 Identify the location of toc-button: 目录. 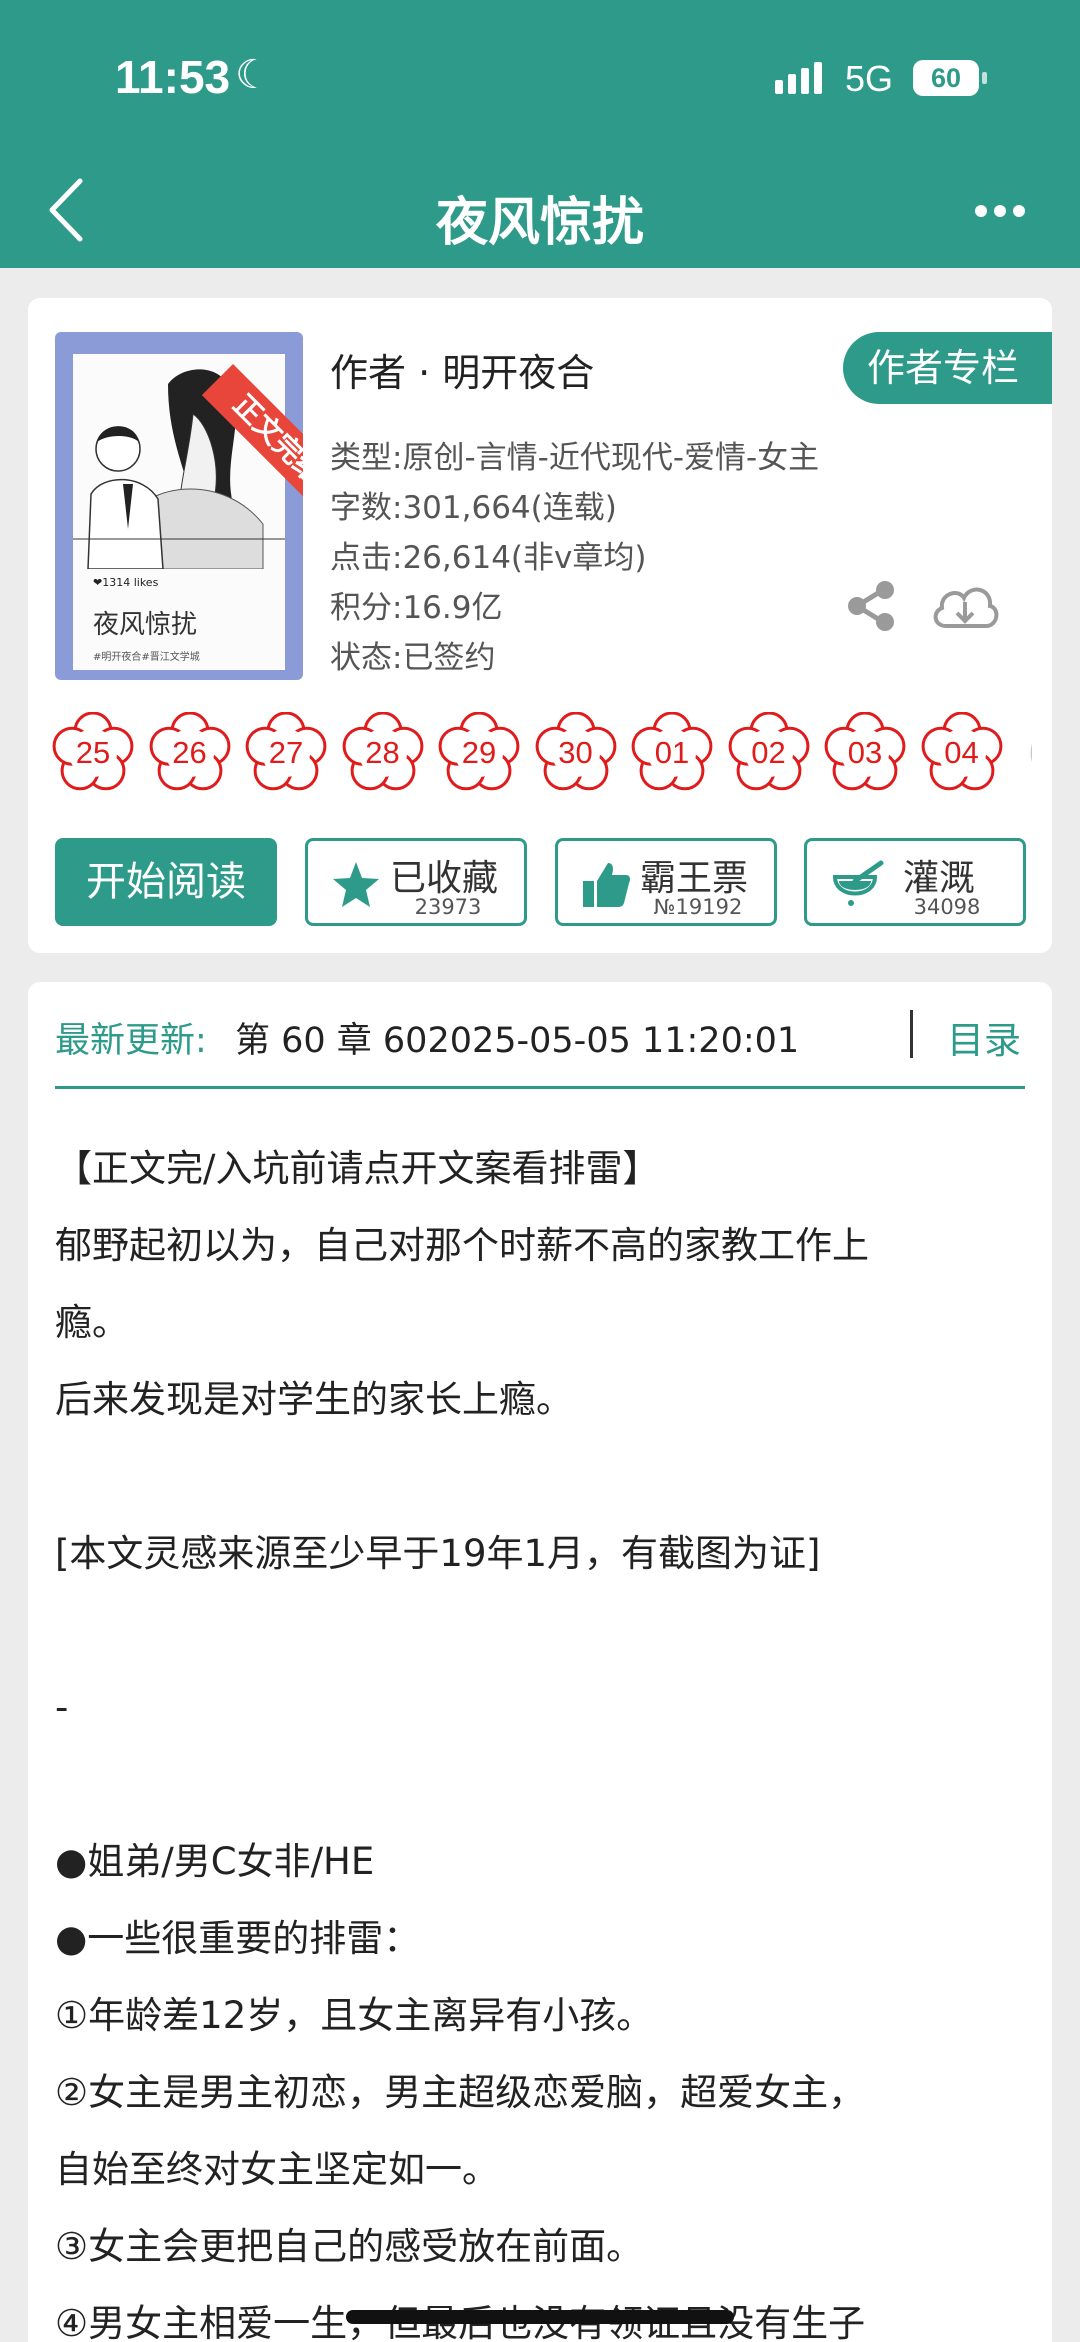
(984, 1037).